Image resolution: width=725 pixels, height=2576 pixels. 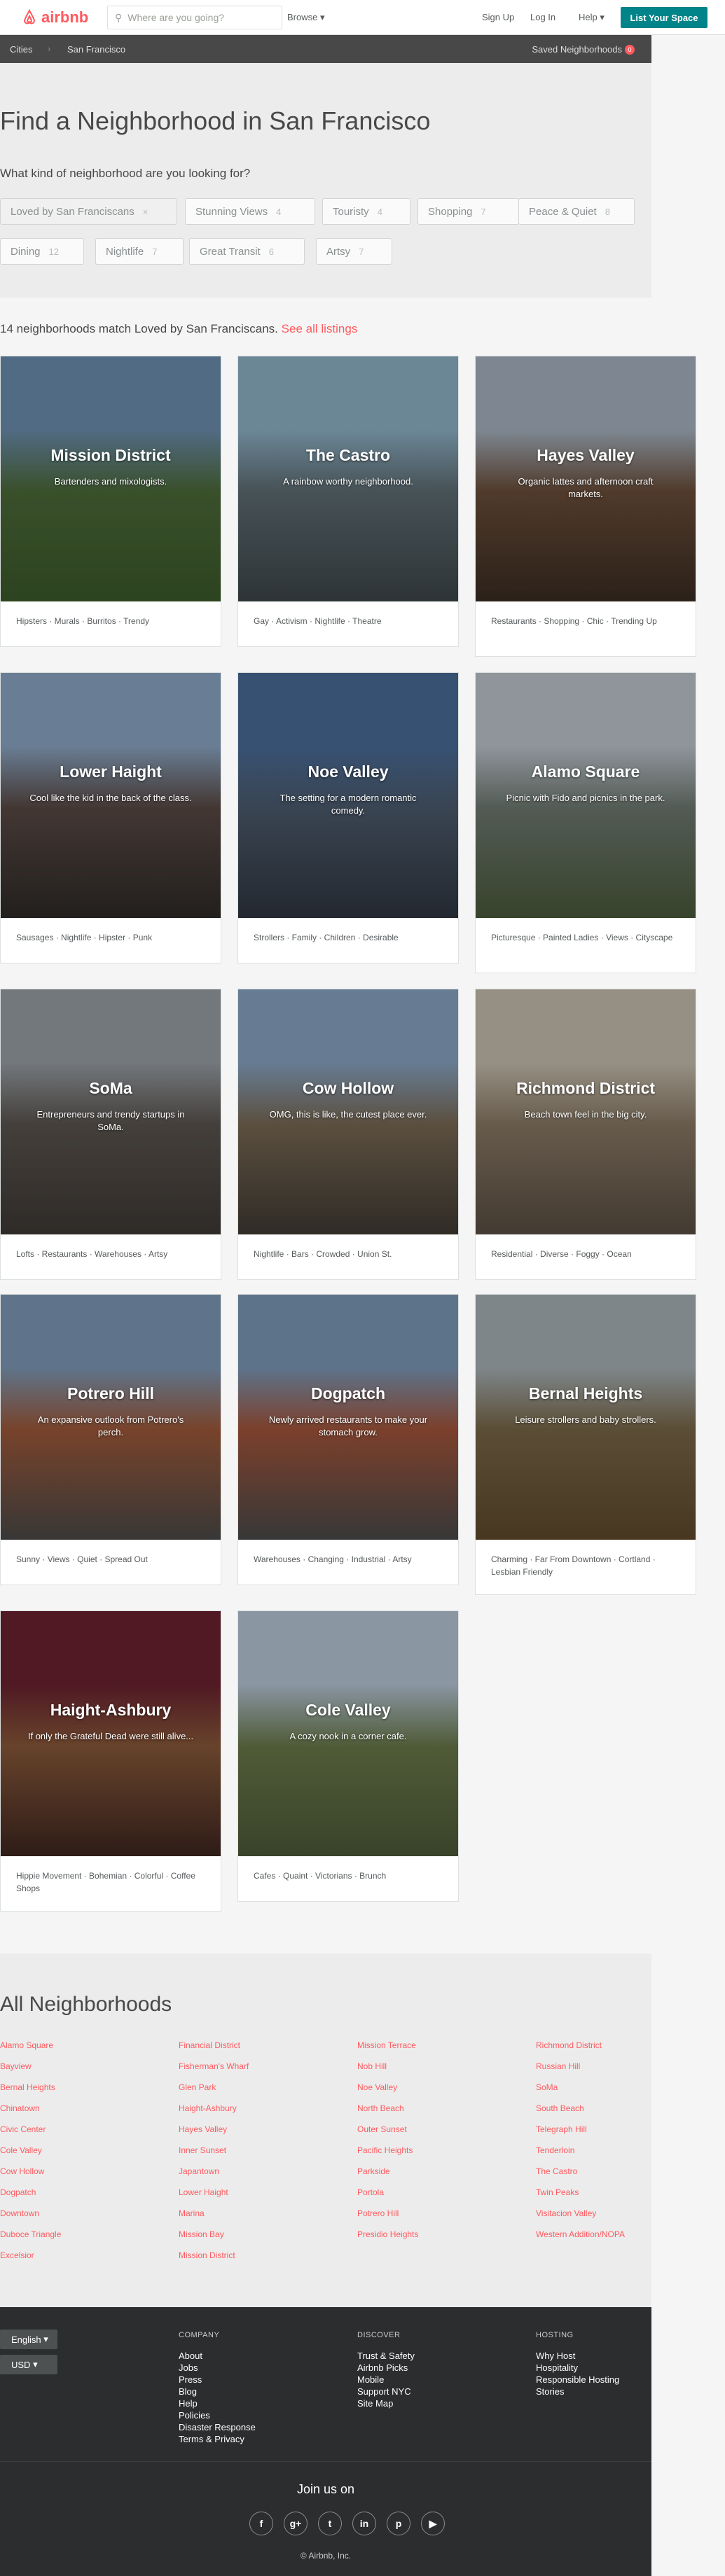 What do you see at coordinates (348, 1088) in the screenshot?
I see `neighborhood-name: Cow Hollow` at bounding box center [348, 1088].